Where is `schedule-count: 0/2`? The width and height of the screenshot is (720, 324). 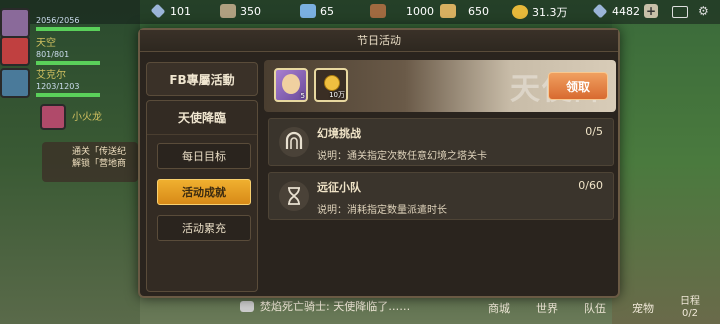 schedule-count: 0/2 is located at coordinates (690, 313).